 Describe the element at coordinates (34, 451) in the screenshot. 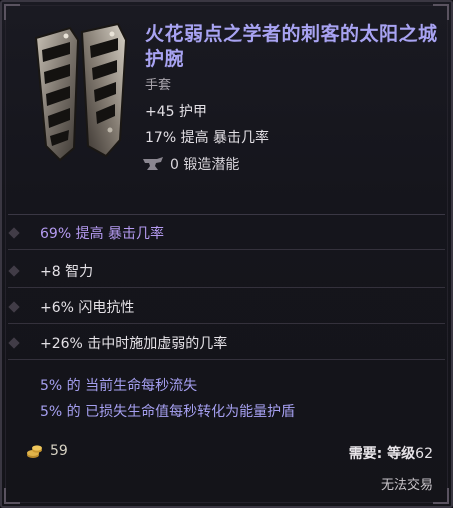

I see `gold-coins-icon` at that location.